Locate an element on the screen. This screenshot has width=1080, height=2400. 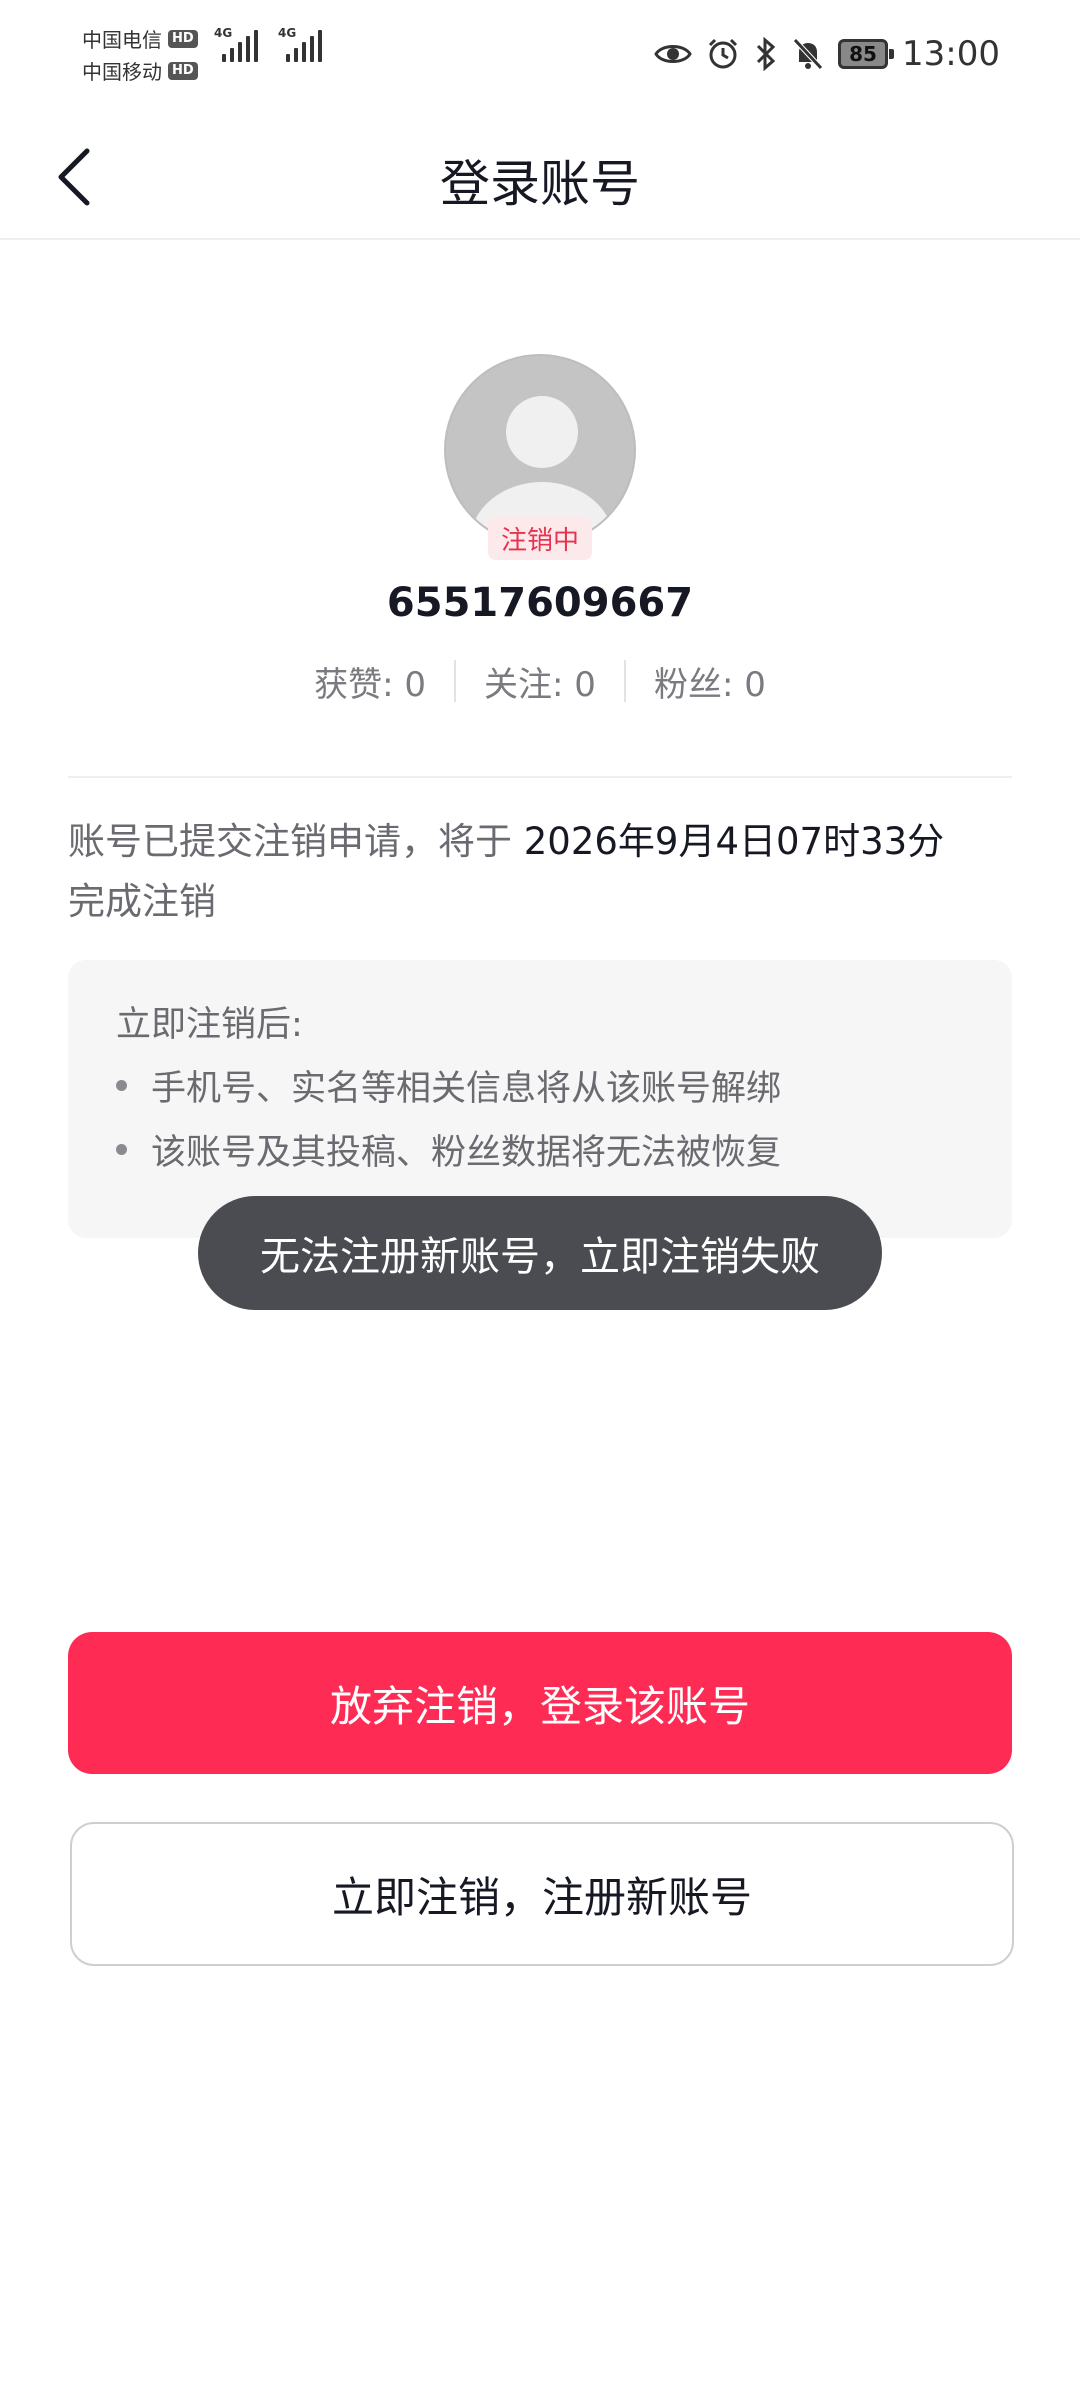
signal-2-icon: 4G is located at coordinates (300, 44).